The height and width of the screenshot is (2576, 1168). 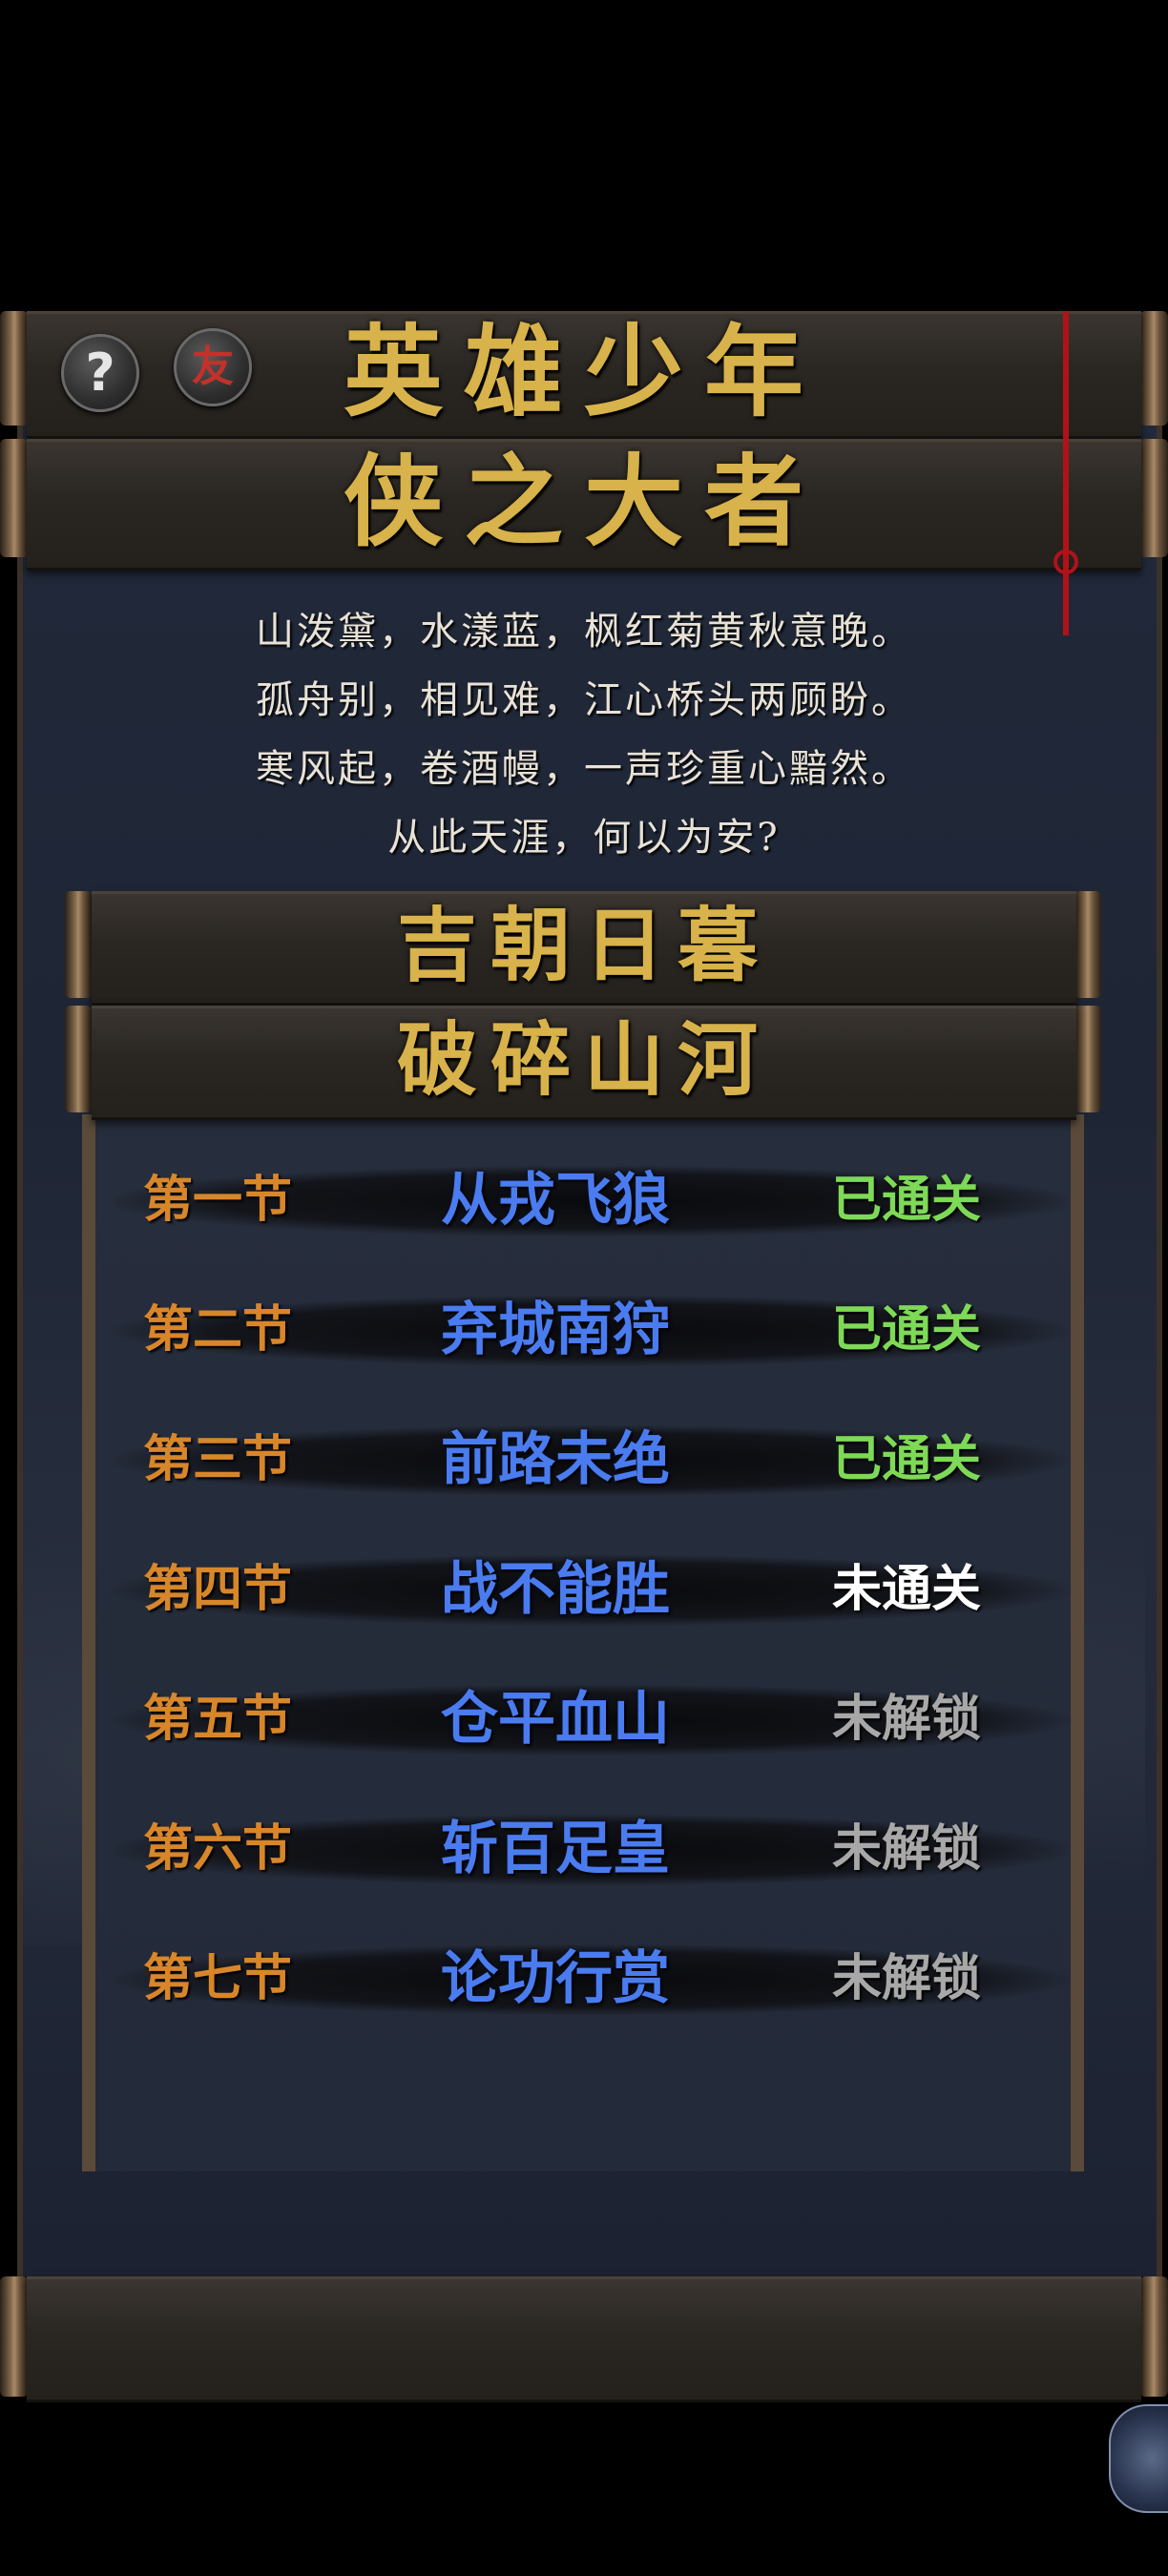 What do you see at coordinates (218, 1978) in the screenshot?
I see `section-number: 第七节` at bounding box center [218, 1978].